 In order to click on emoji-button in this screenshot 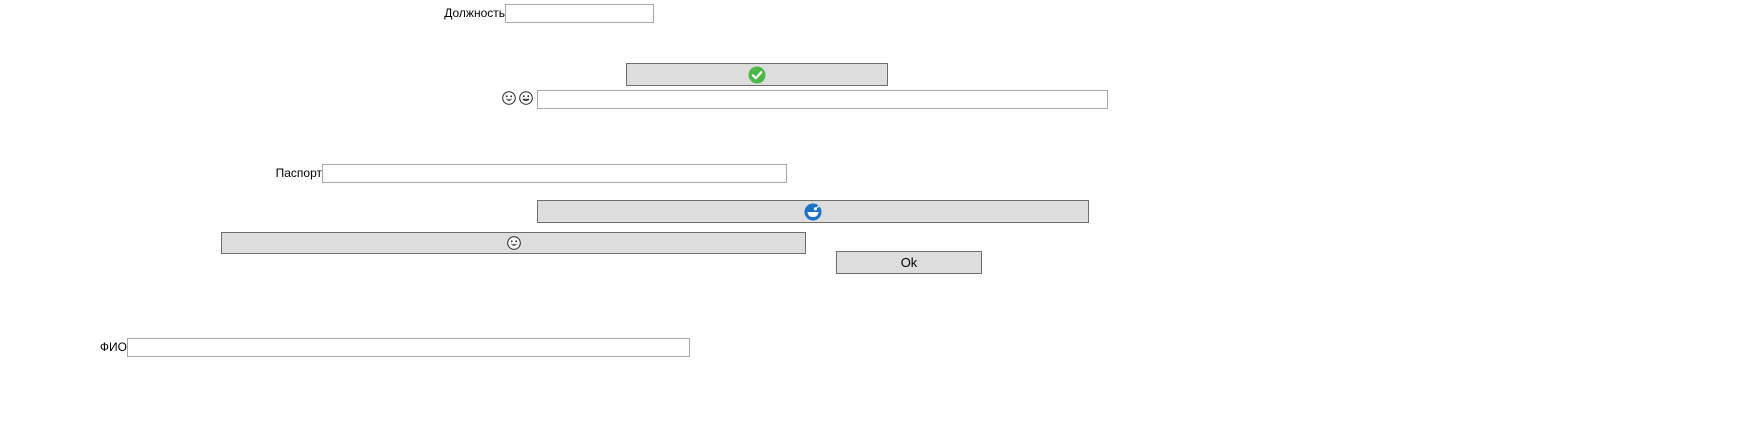, I will do `click(513, 243)`.